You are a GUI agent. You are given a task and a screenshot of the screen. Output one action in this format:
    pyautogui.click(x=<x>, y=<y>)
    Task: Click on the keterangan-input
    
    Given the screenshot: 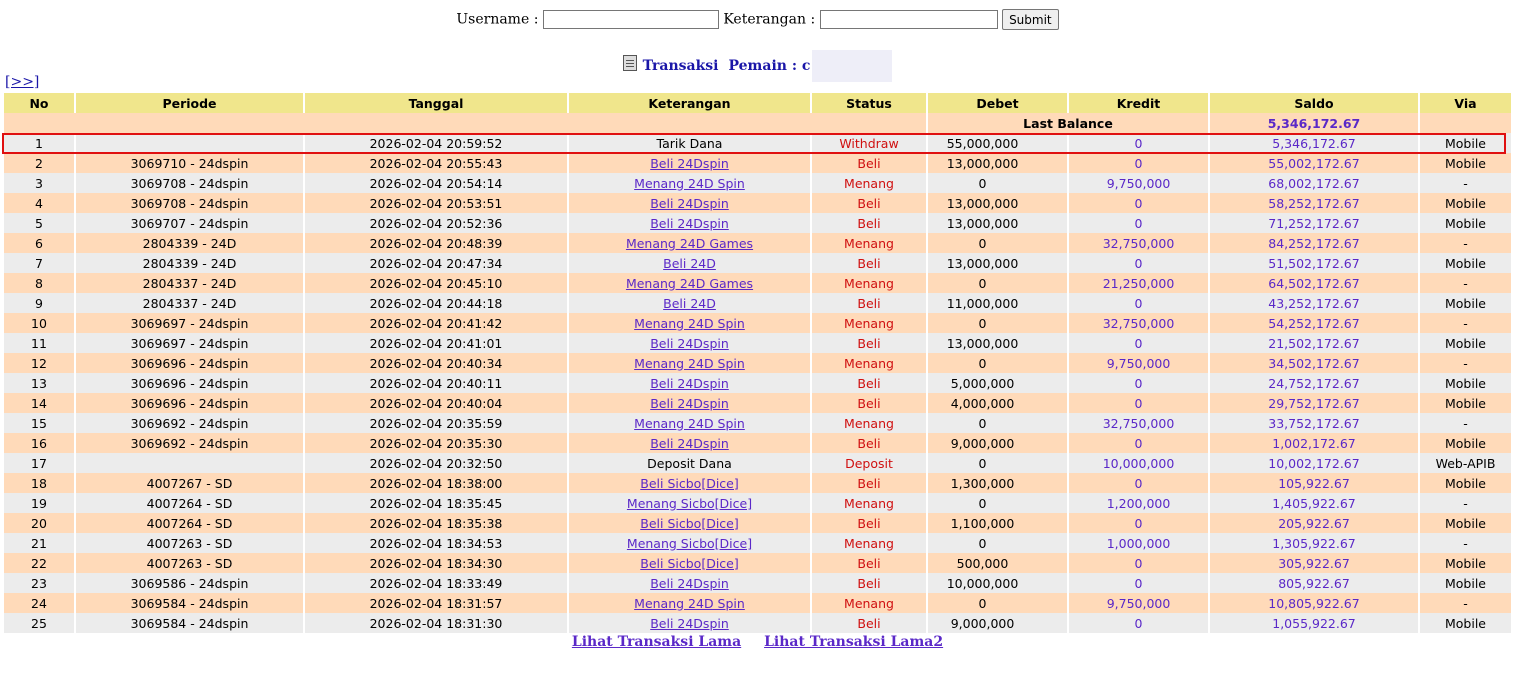 What is the action you would take?
    pyautogui.click(x=908, y=19)
    